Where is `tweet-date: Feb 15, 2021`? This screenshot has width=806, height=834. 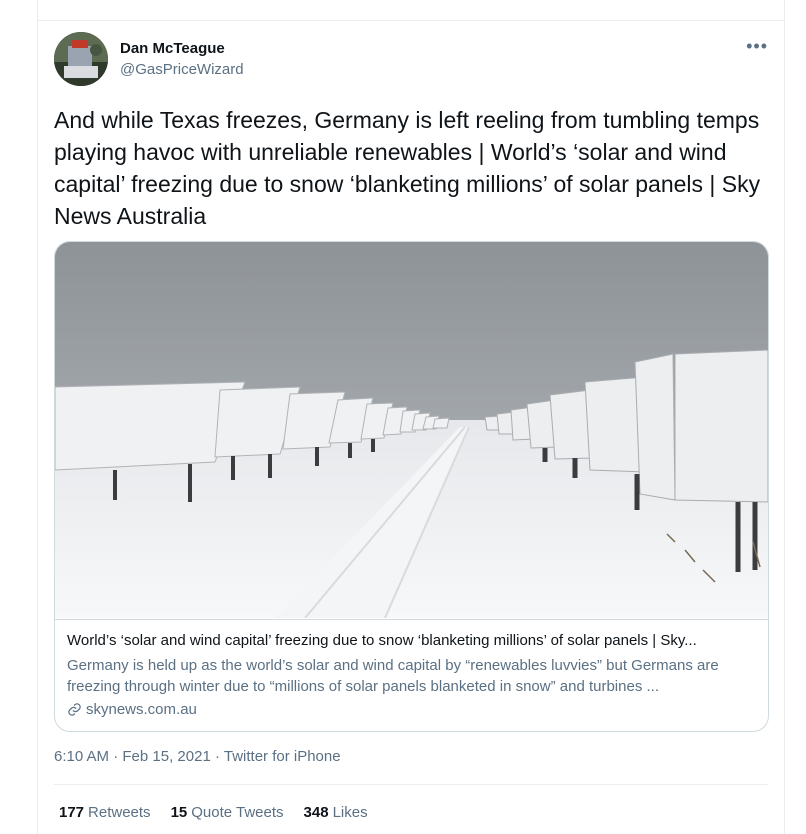 tweet-date: Feb 15, 2021 is located at coordinates (166, 756).